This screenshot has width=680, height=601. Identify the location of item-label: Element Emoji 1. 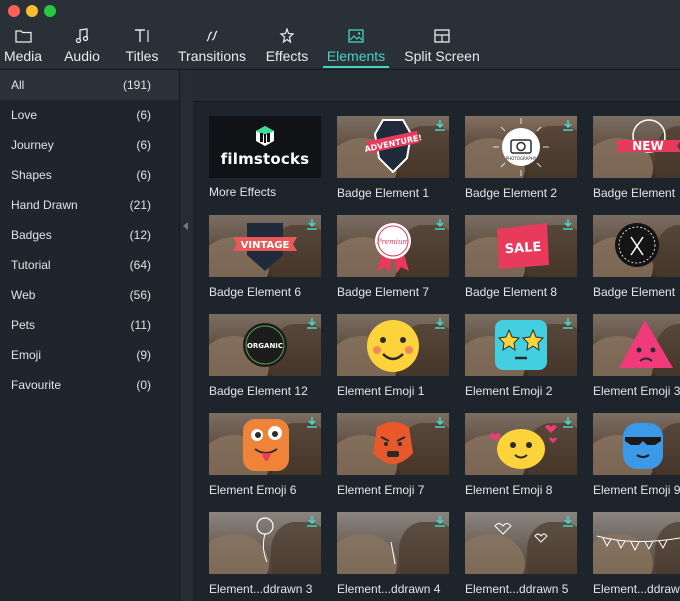
(381, 391).